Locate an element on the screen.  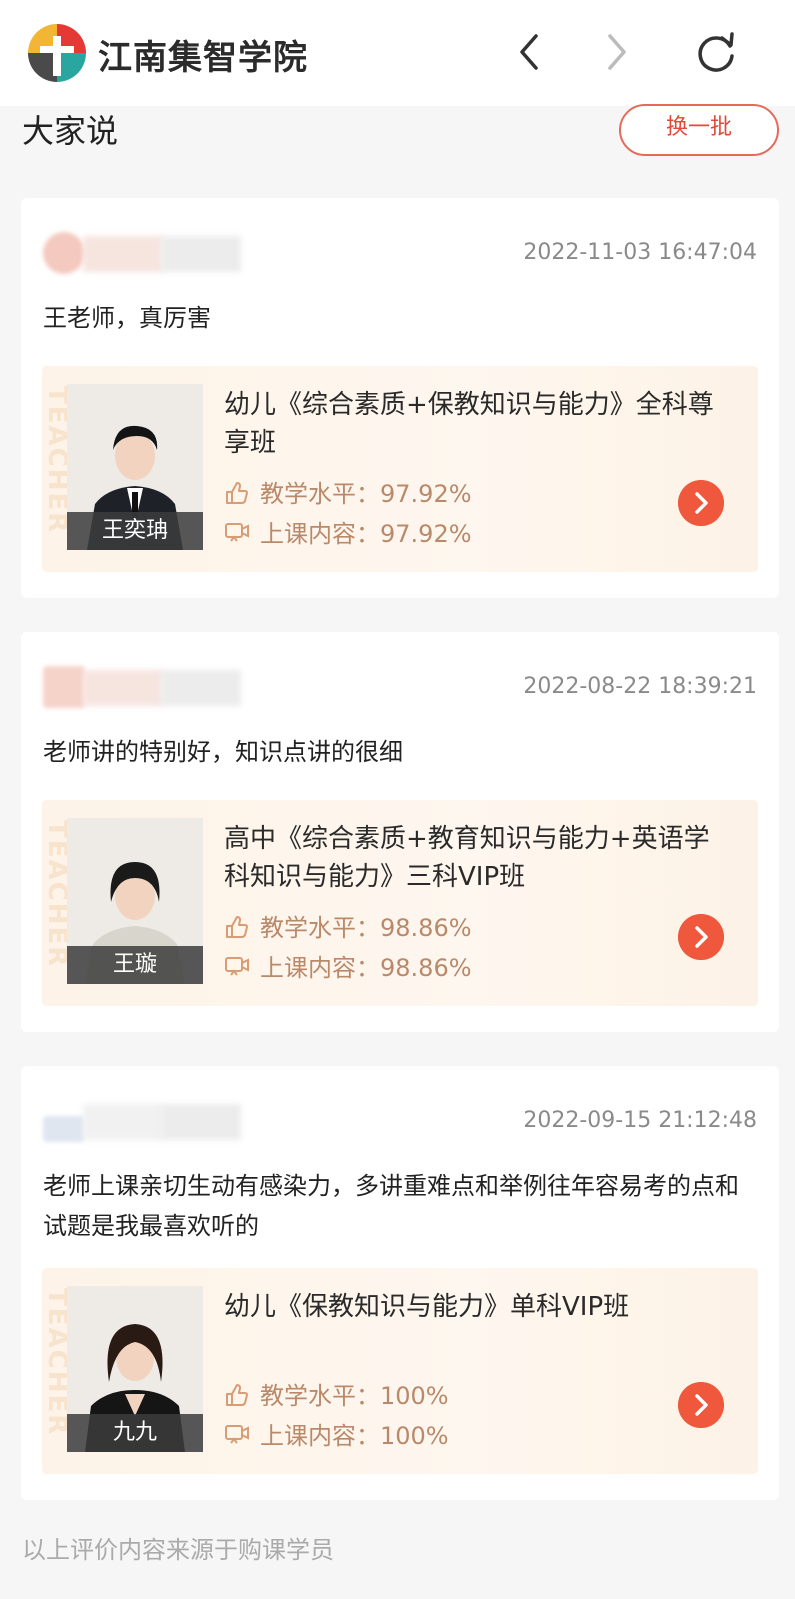
review-comment: 老师讲的特别好，知识点讲的很细 is located at coordinates (223, 752).